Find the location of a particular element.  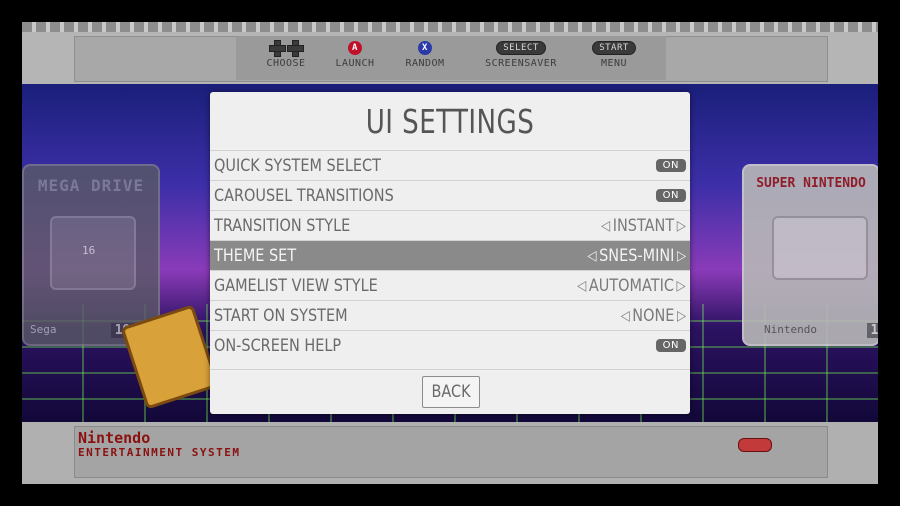

setting-label: THEME SET is located at coordinates (255, 255).